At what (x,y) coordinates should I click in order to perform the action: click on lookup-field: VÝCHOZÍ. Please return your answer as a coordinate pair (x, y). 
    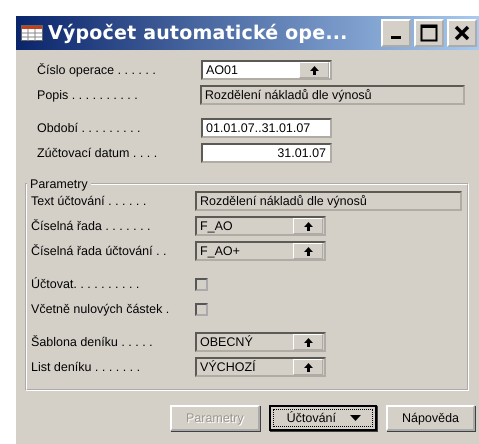
    Looking at the image, I should click on (260, 367).